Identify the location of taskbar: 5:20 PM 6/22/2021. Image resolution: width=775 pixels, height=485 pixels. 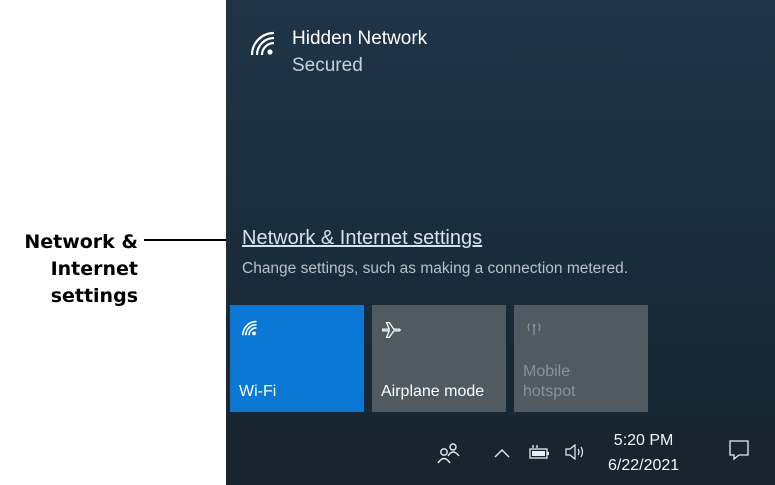
(500, 452).